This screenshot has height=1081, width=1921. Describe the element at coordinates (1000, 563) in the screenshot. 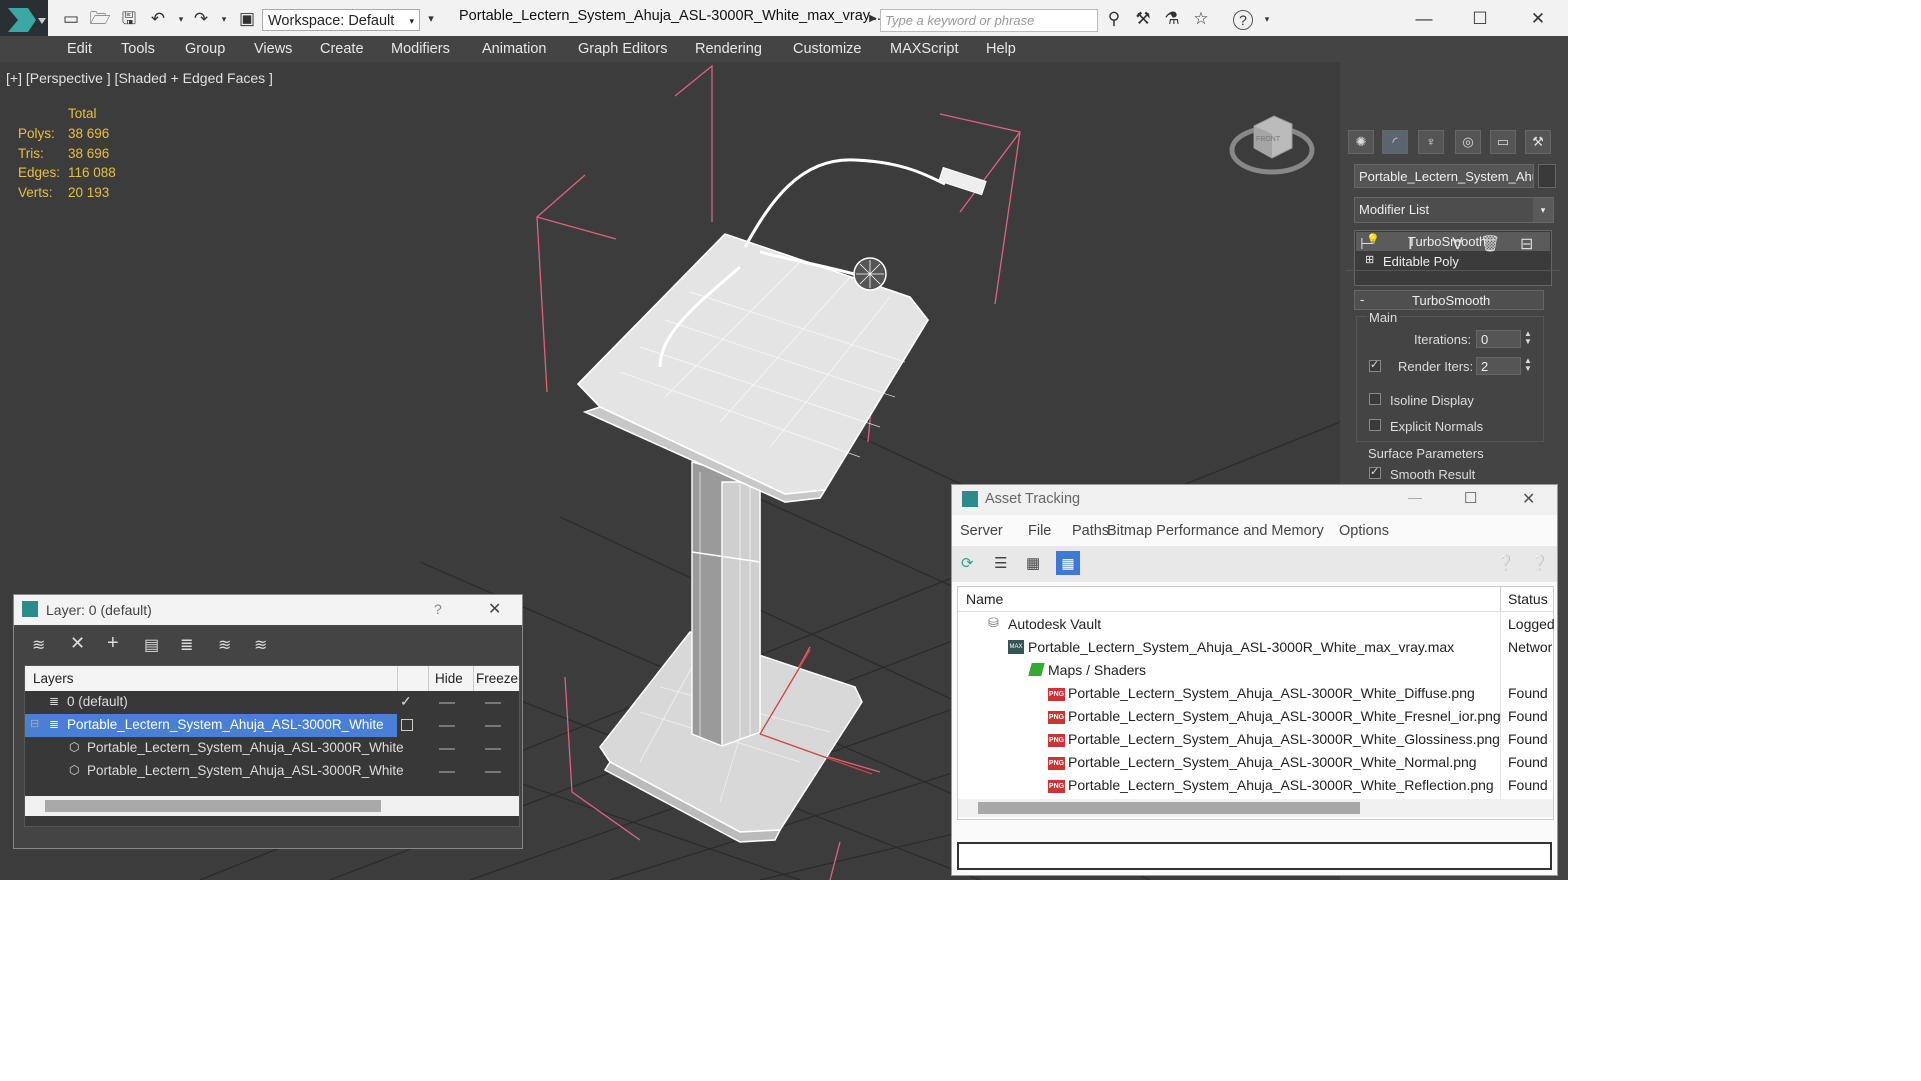

I see `list-view-icon: ☰` at that location.